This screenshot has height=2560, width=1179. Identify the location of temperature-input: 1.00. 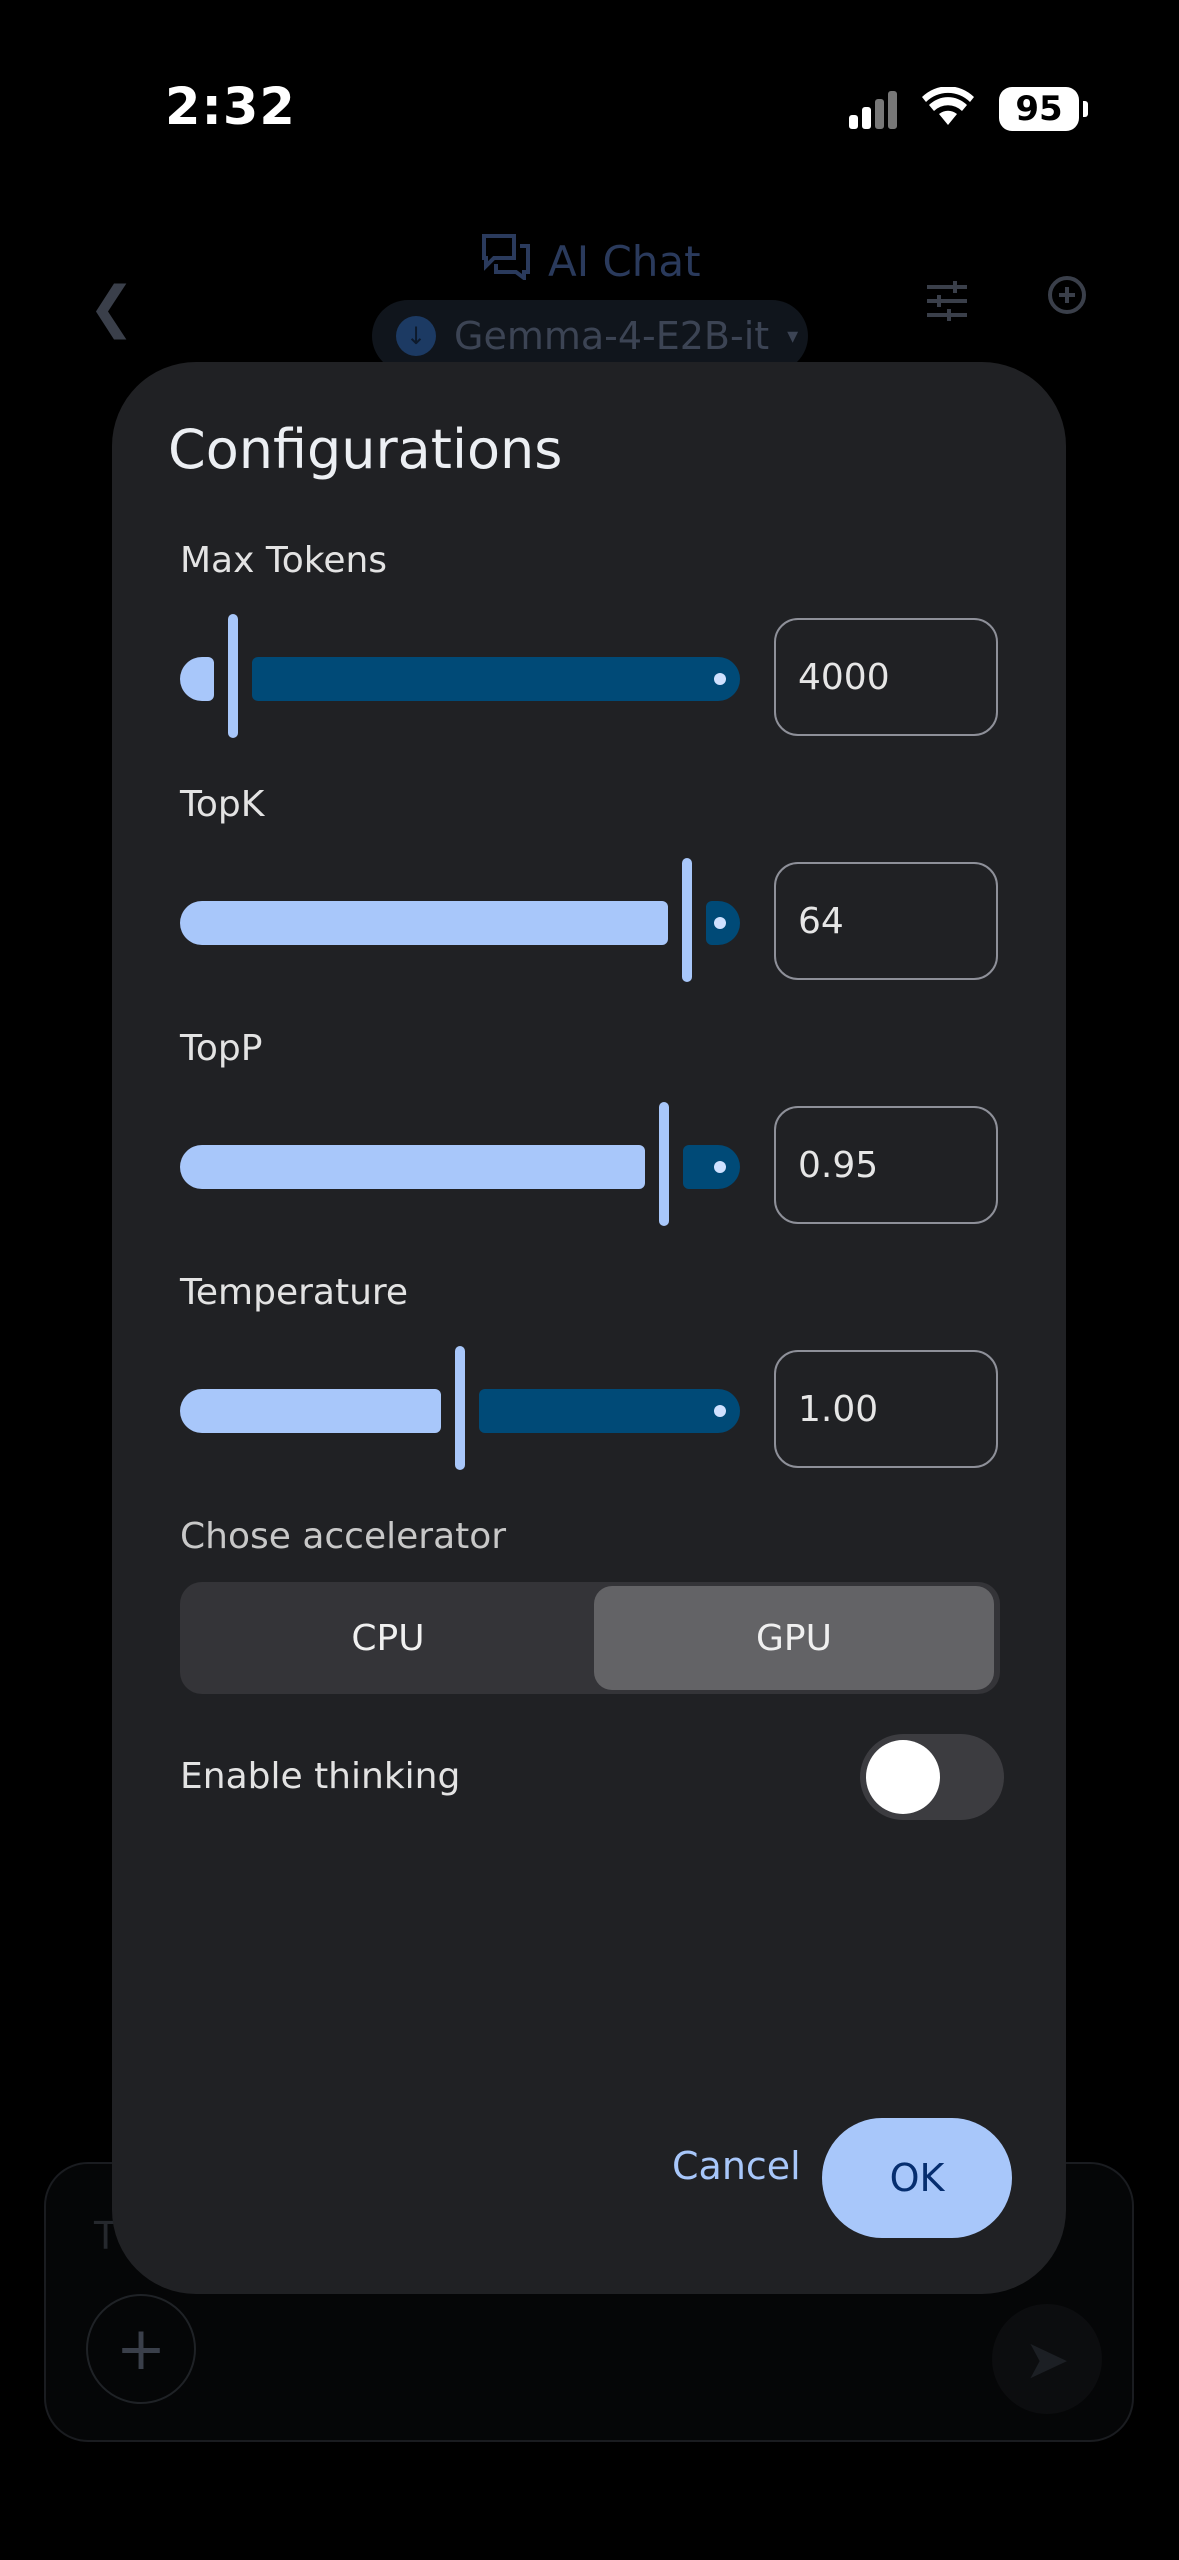
(886, 1409).